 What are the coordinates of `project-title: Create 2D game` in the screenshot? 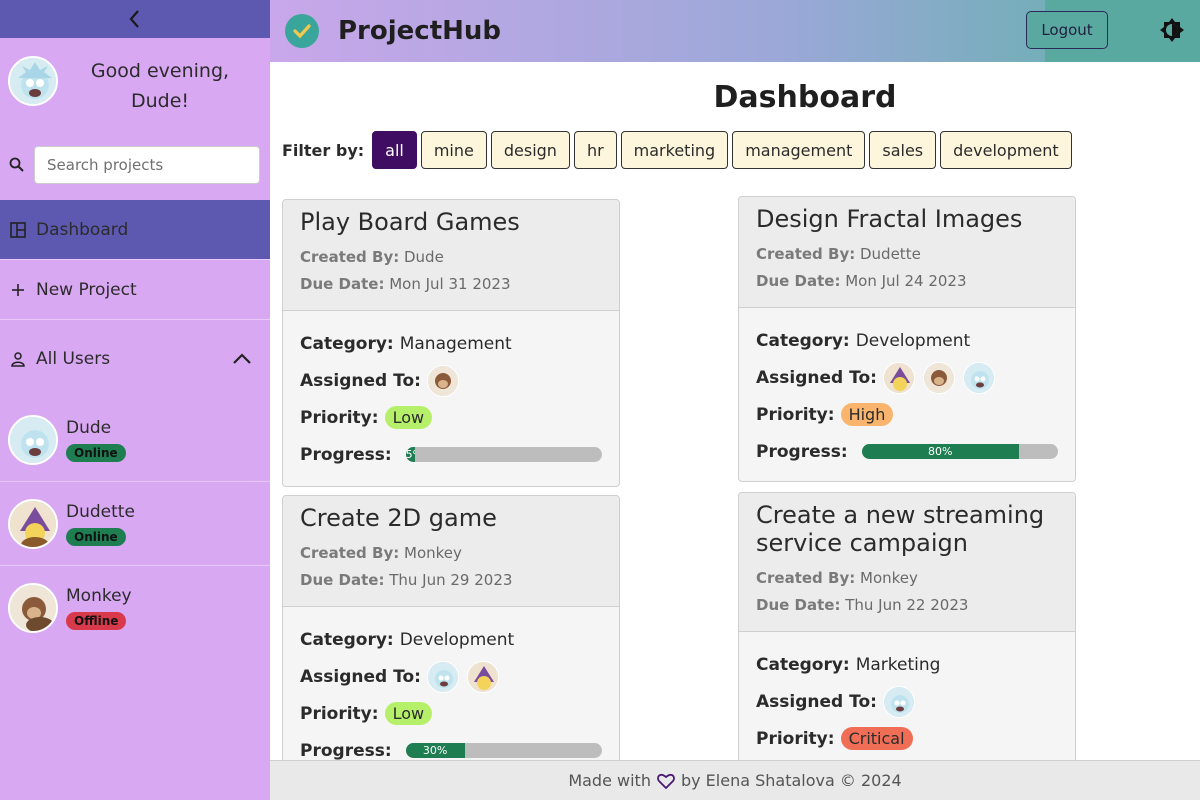 It's located at (398, 518).